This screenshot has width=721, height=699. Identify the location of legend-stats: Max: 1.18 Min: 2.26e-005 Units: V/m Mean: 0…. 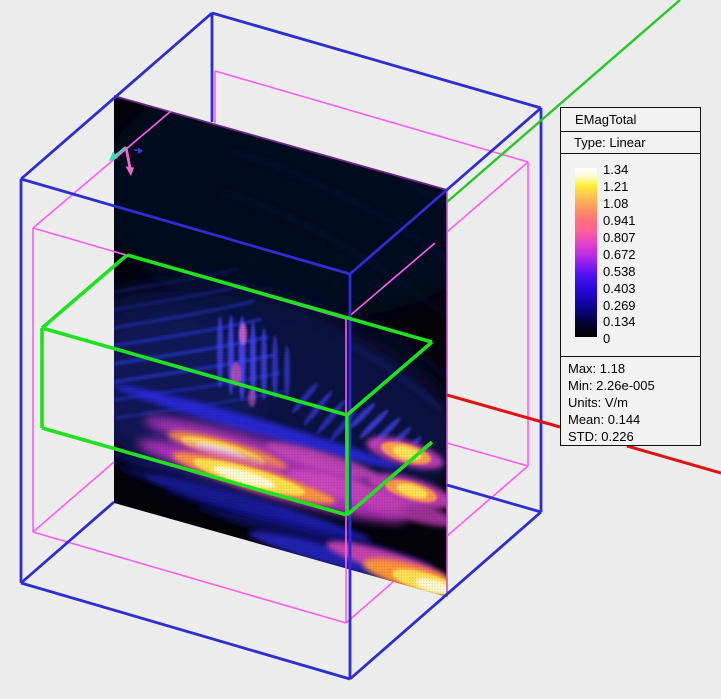
(630, 402).